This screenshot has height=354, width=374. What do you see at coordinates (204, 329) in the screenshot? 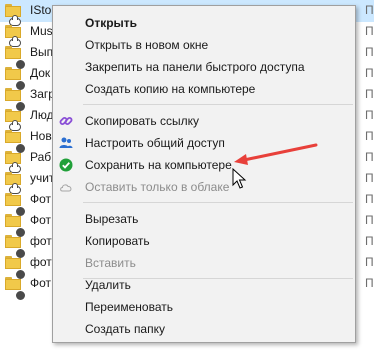
I see `menu-item-new-folder: Создать папку` at bounding box center [204, 329].